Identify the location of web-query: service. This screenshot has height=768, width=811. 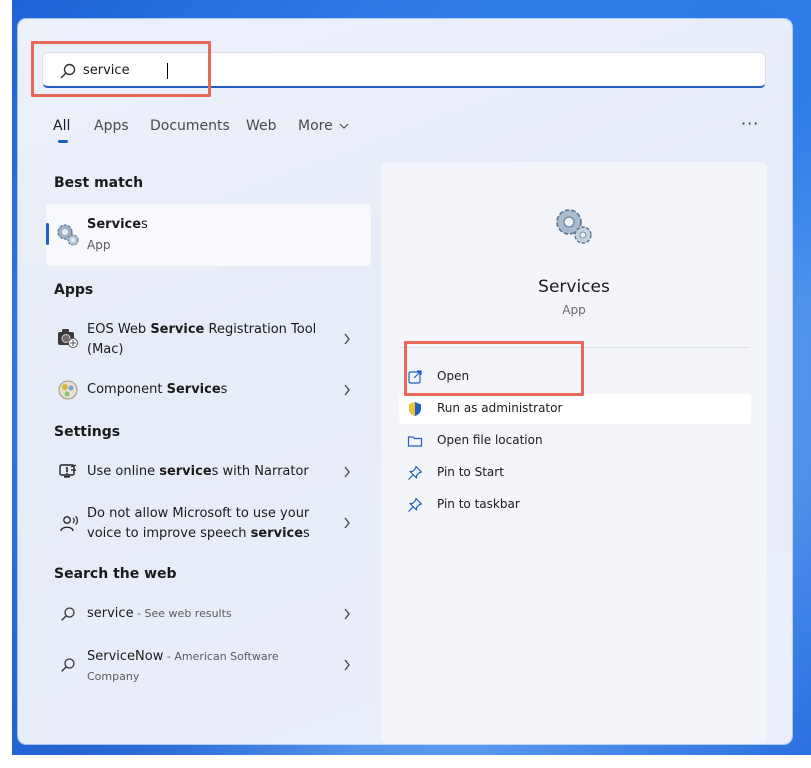
(110, 613).